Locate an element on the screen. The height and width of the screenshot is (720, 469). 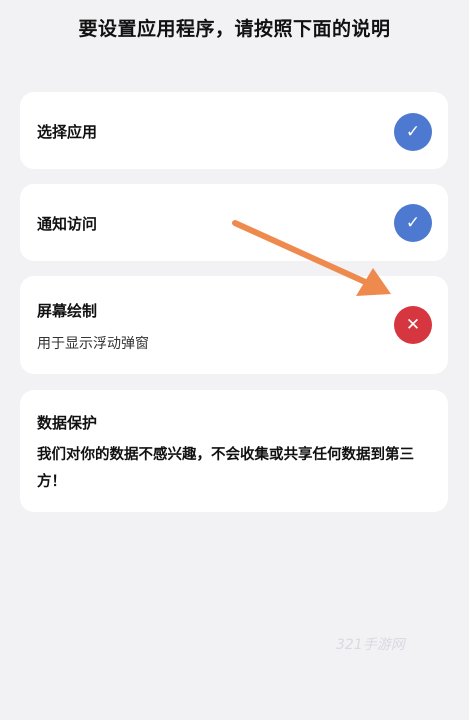
pointer-arrow-icon is located at coordinates (311, 258).